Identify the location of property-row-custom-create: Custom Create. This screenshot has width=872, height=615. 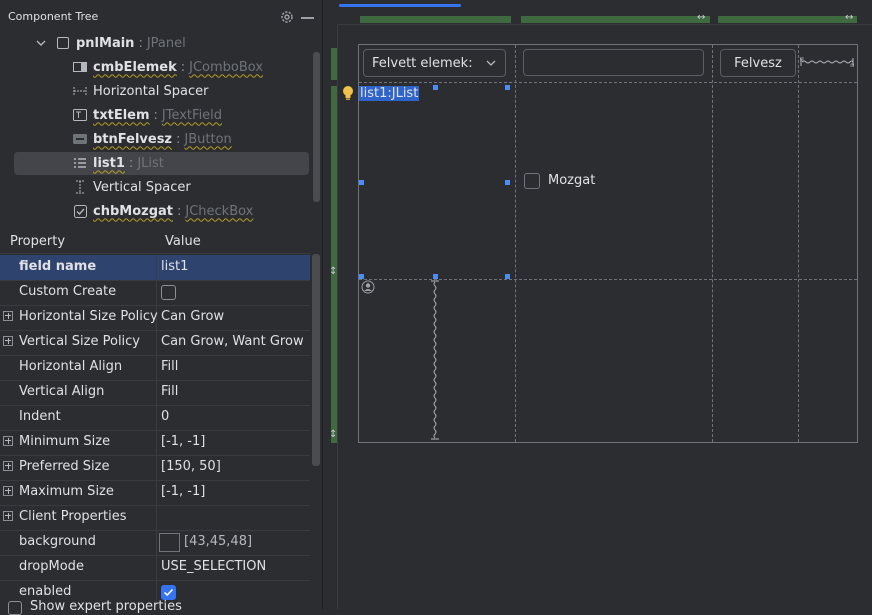
(155, 293).